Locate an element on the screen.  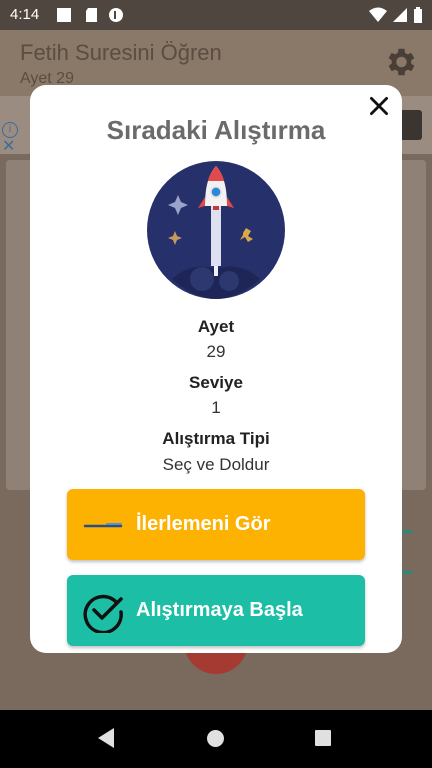
progress-line-icon is located at coordinates (103, 525).